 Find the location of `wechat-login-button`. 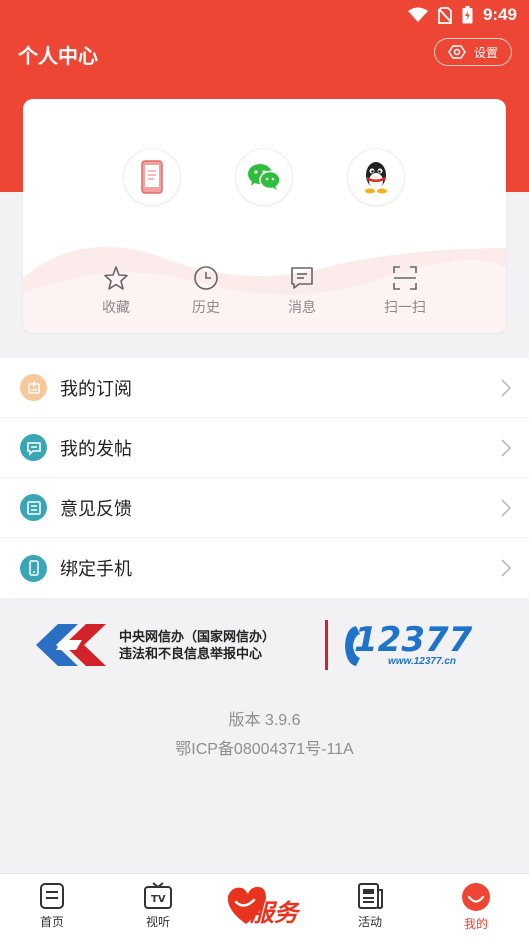

wechat-login-button is located at coordinates (264, 177).